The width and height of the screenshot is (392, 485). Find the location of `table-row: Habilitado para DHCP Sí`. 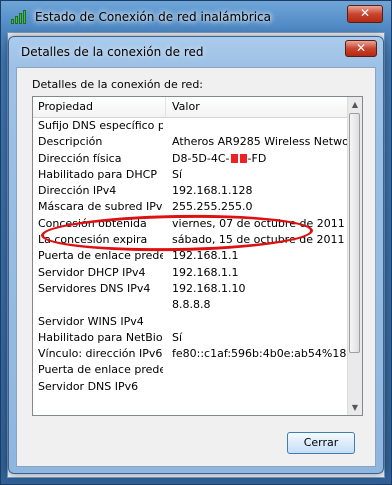

table-row: Habilitado para DHCP Sí is located at coordinates (191, 176).